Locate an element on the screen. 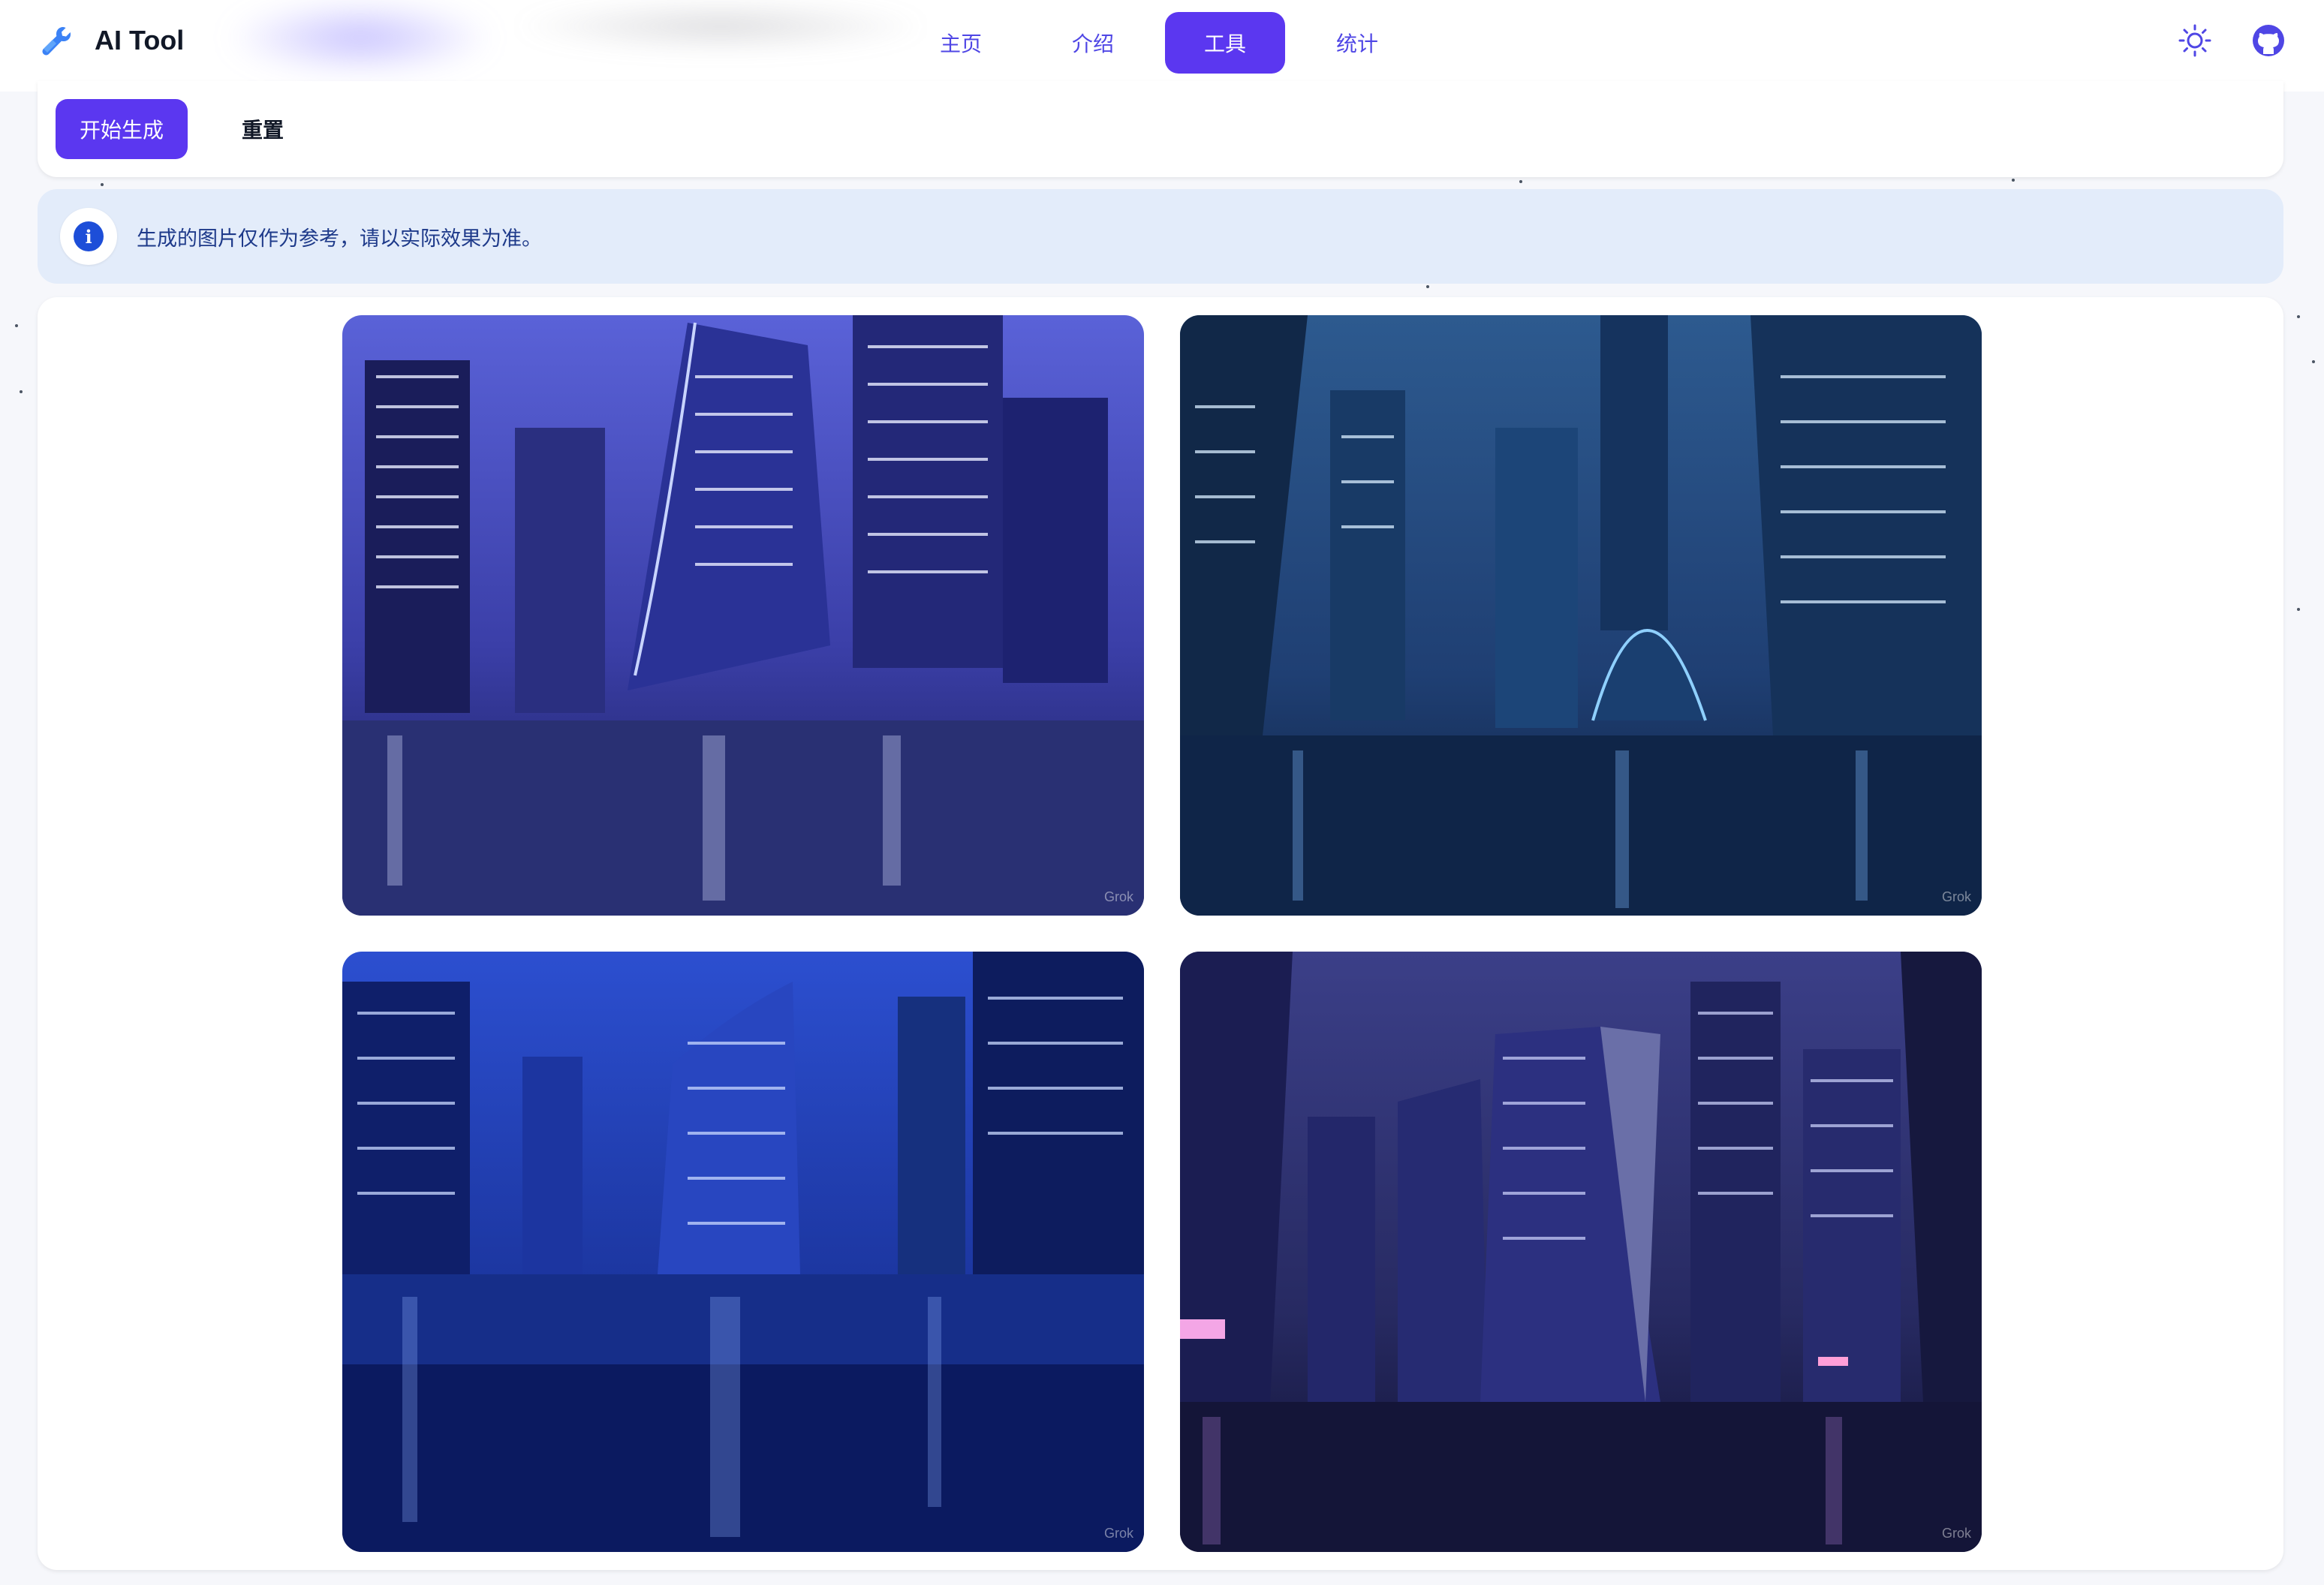 The image size is (2324, 1585). app-title: AI Tool is located at coordinates (140, 40).